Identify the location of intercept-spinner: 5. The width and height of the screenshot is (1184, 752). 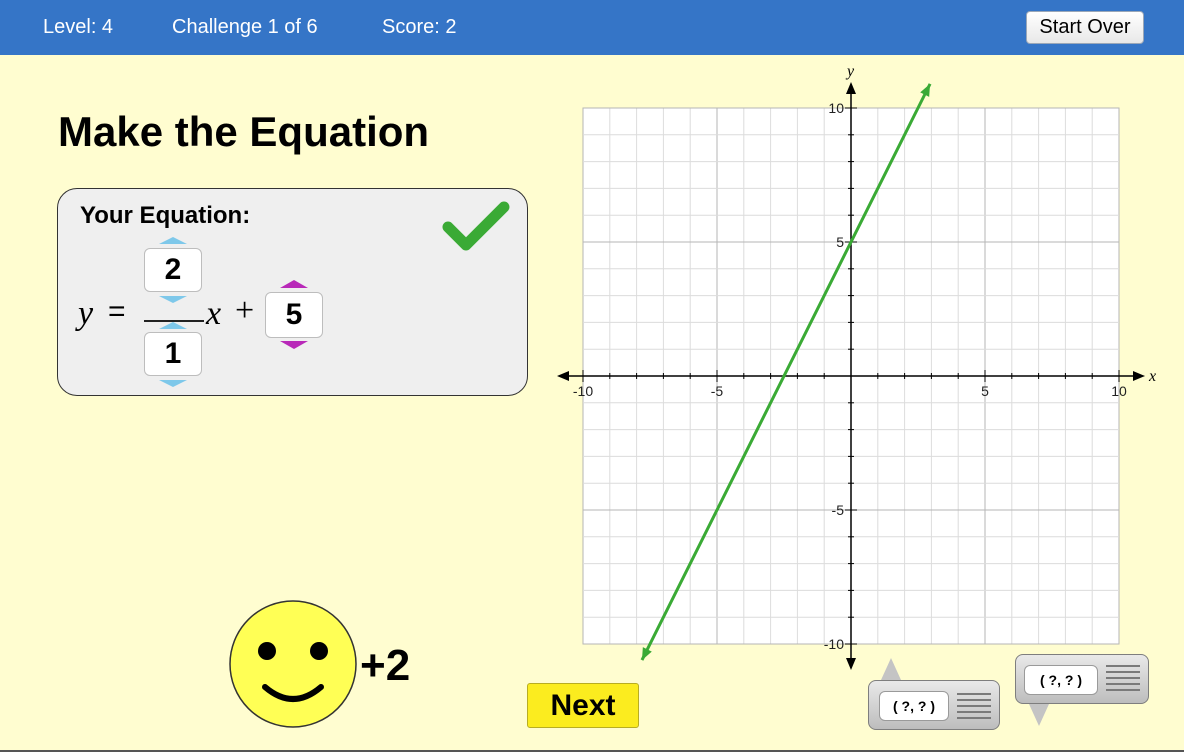
(294, 315).